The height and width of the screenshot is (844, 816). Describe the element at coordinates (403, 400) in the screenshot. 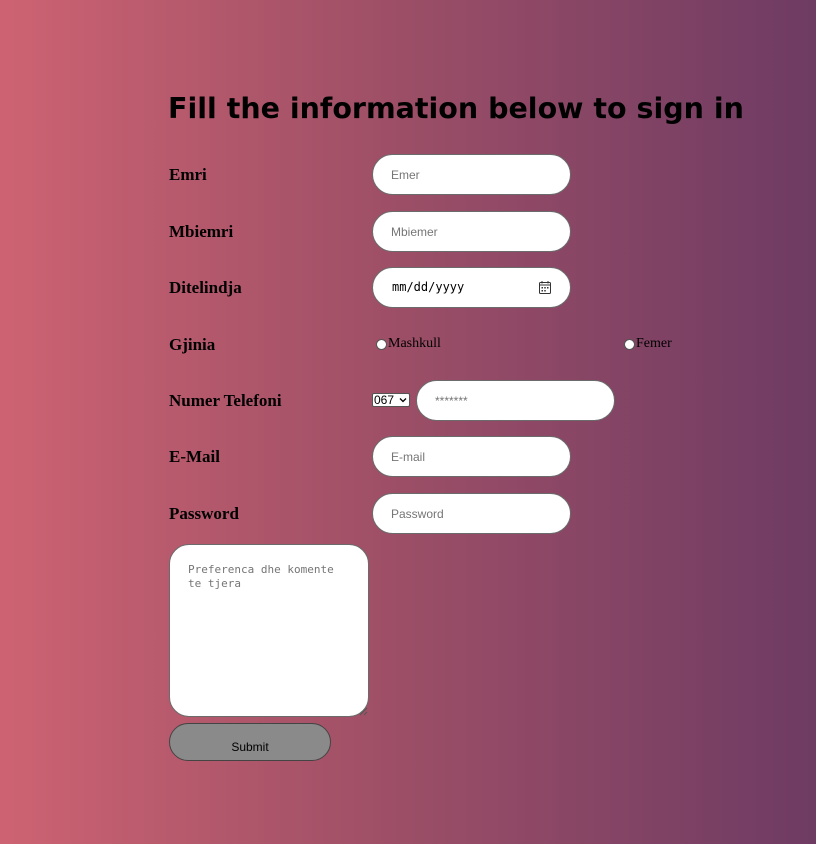

I see `chevron-down-icon` at that location.